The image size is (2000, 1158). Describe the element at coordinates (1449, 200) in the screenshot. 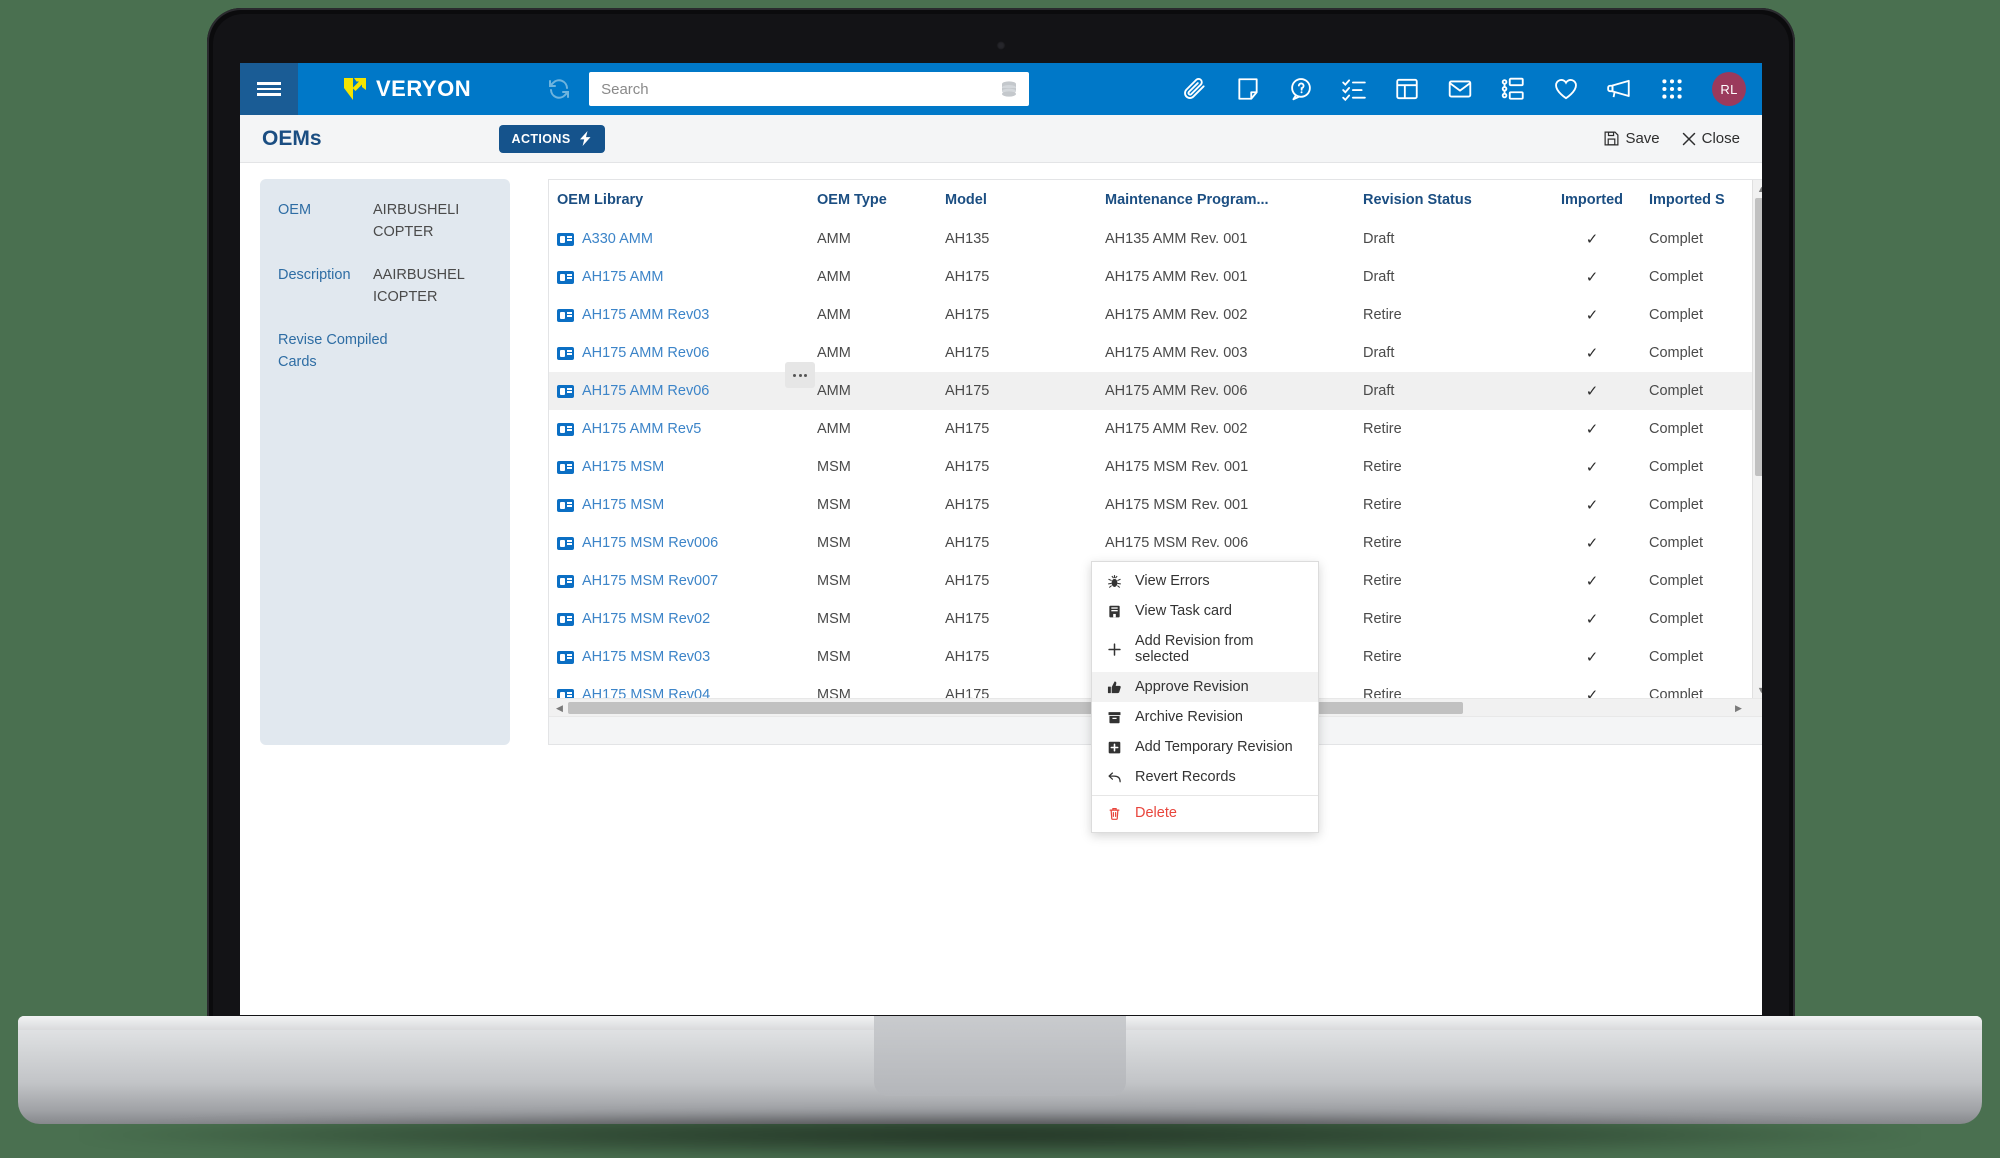

I see `column-header-revision-status: Revision Status` at that location.